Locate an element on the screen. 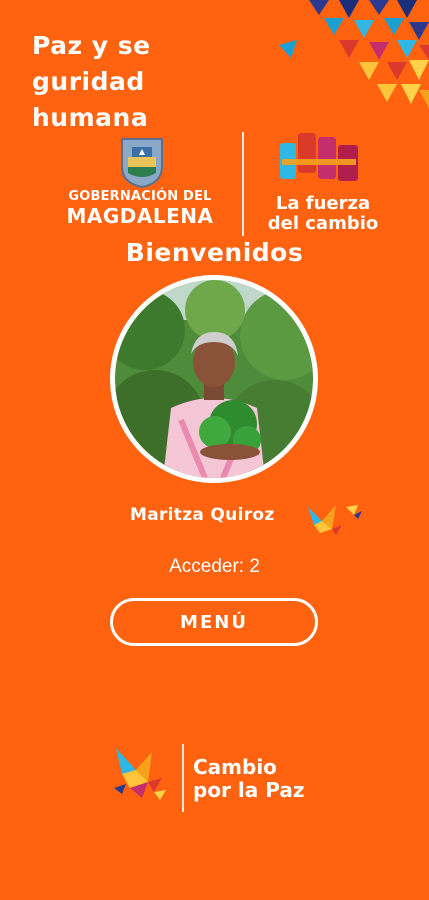 The height and width of the screenshot is (900, 429). gobernacion-logo: GOBERNACIÓN DEL MAGDALENA is located at coordinates (140, 208).